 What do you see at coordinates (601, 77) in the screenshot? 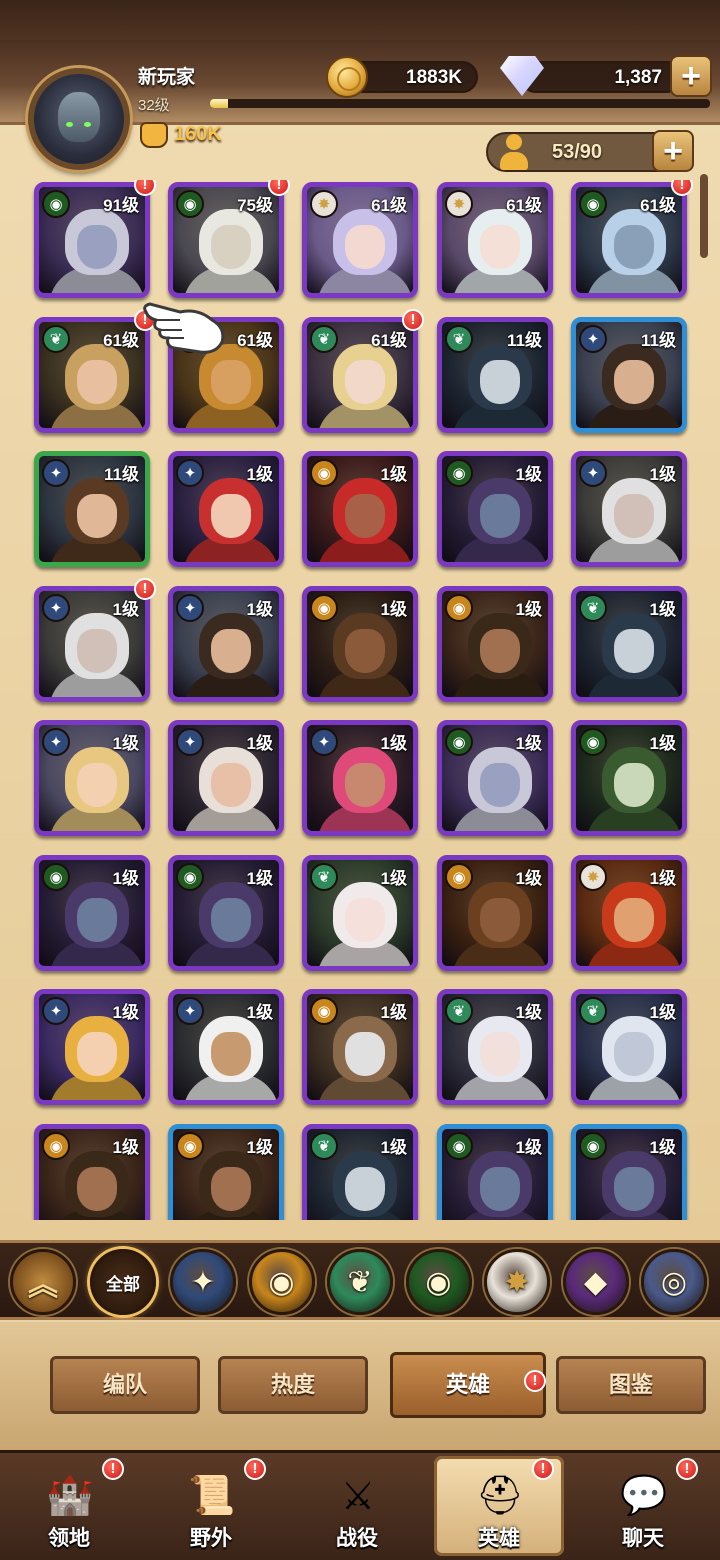
I see `gem-counter: 1,387` at bounding box center [601, 77].